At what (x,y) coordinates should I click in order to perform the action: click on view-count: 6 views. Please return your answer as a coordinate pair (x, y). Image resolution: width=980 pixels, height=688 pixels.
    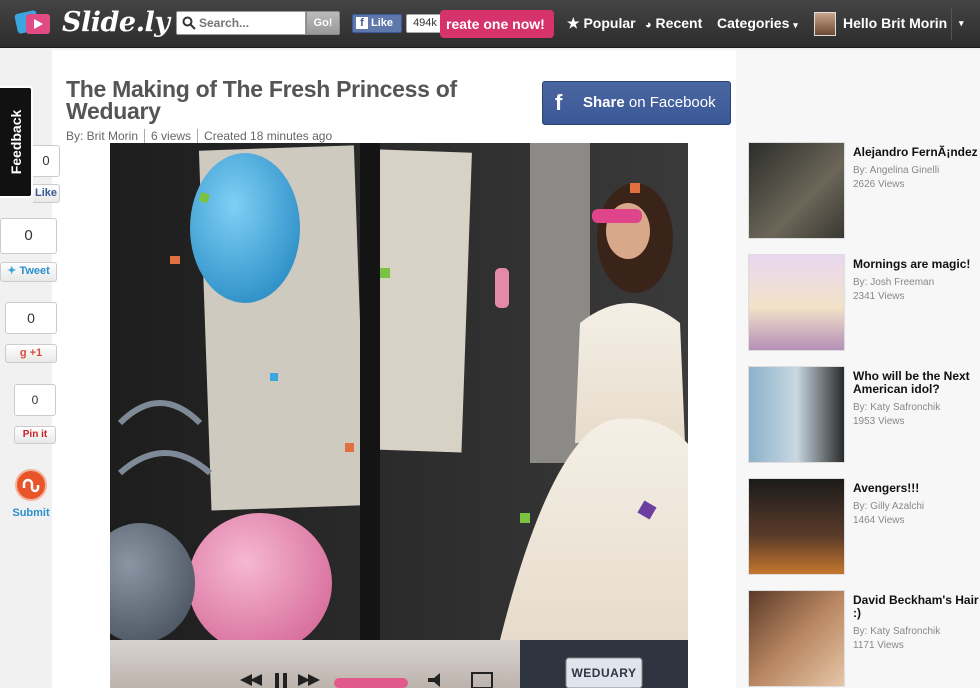
    Looking at the image, I should click on (171, 136).